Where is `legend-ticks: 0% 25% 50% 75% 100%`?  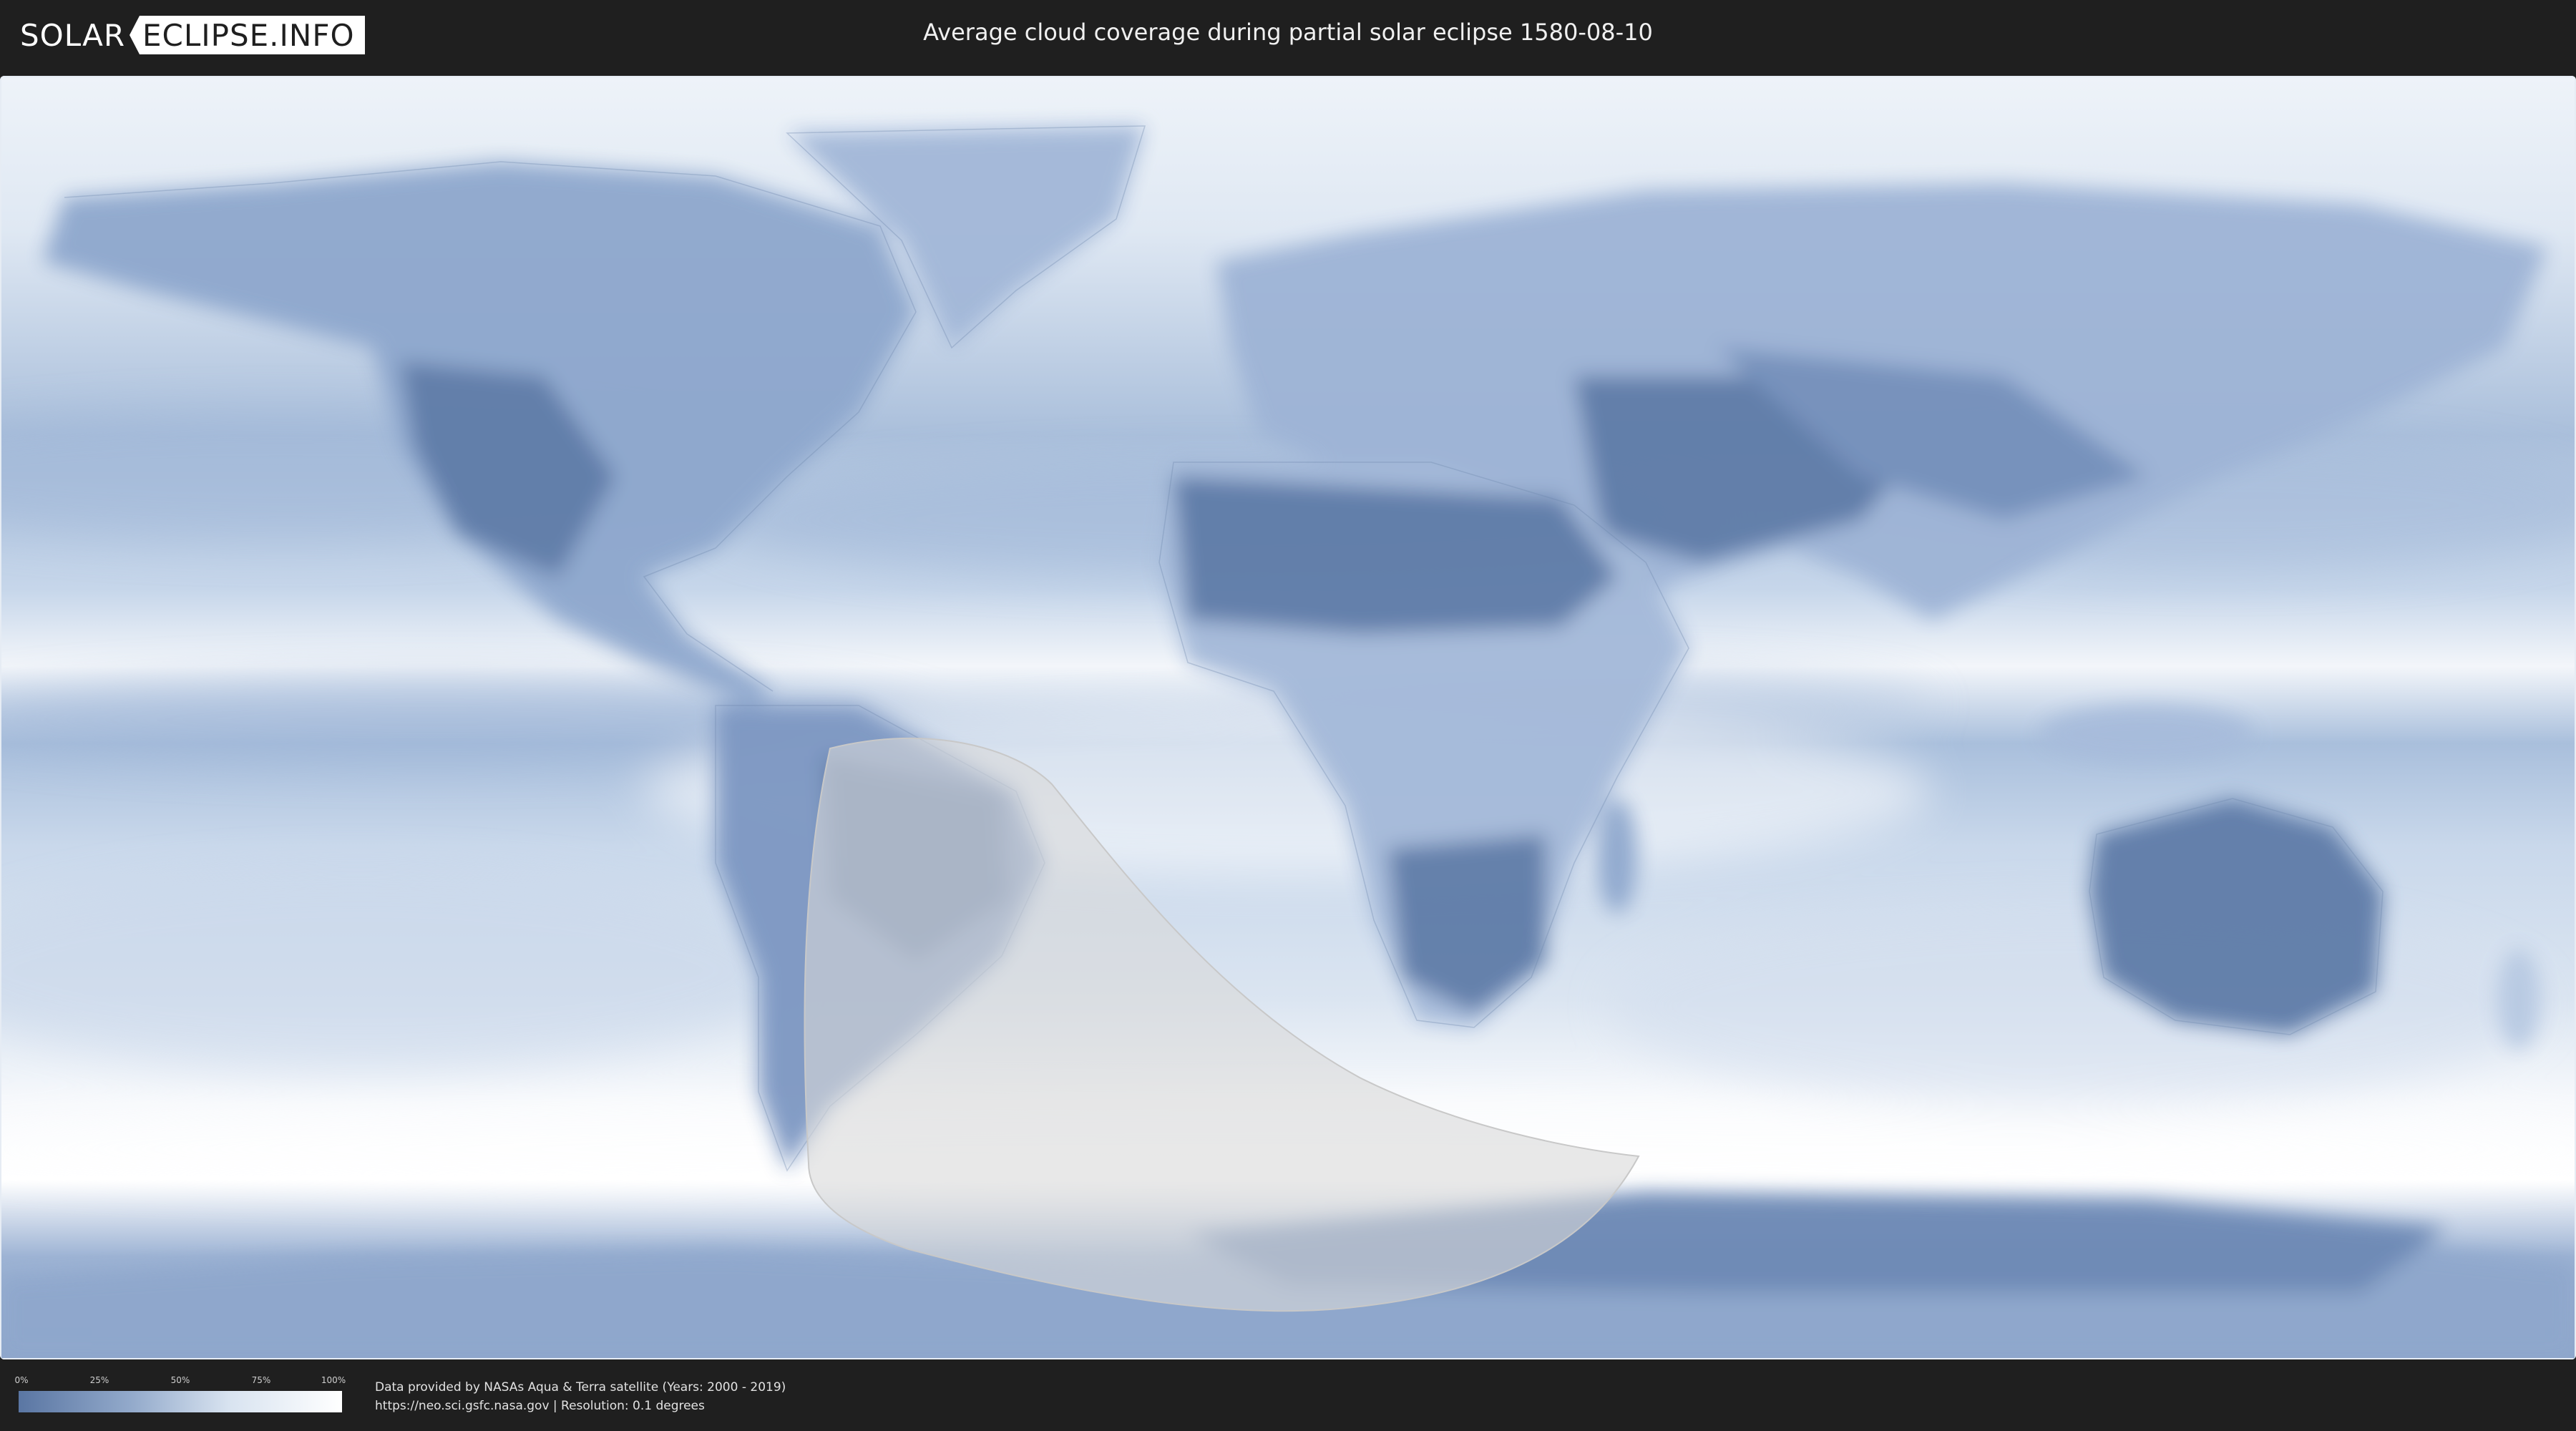 legend-ticks: 0% 25% 50% 75% 100% is located at coordinates (180, 1382).